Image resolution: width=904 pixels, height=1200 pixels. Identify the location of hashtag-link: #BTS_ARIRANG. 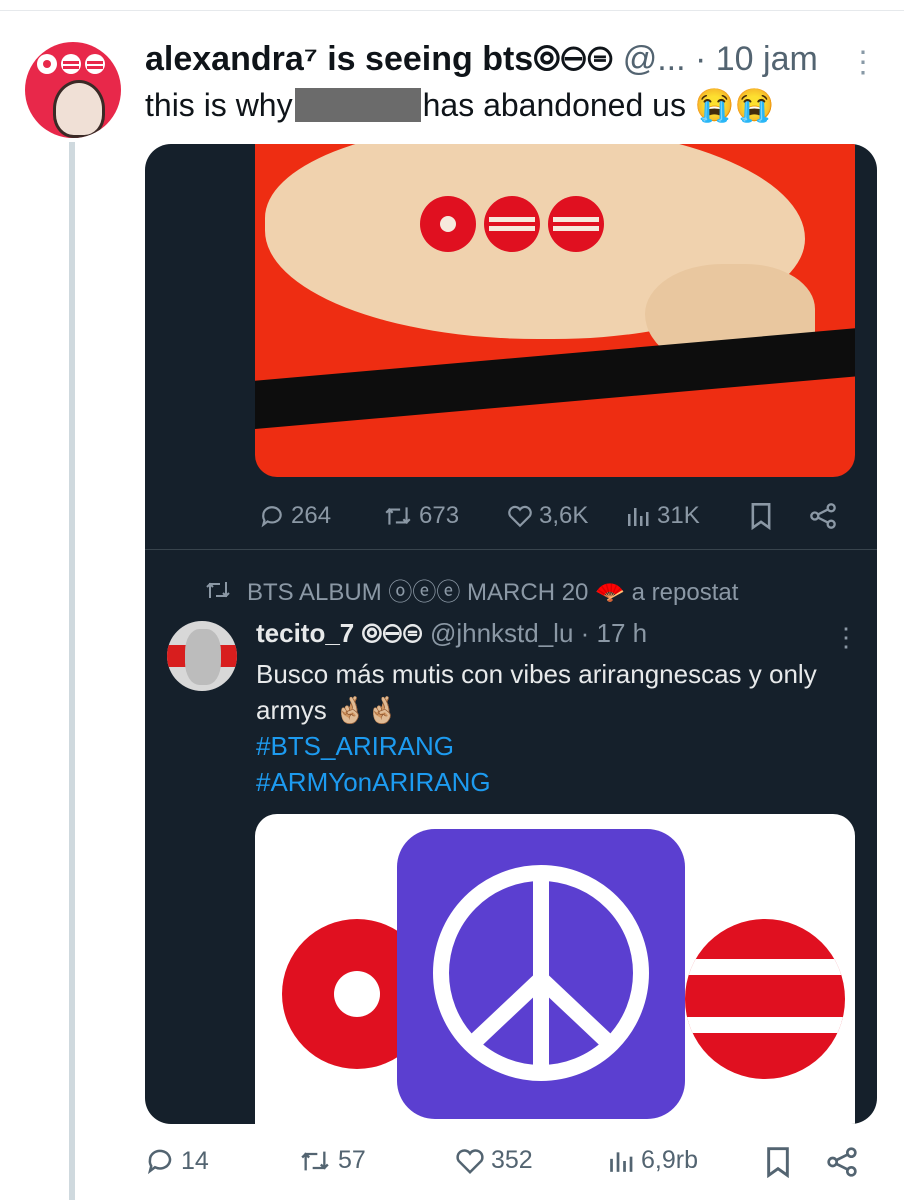
(556, 746).